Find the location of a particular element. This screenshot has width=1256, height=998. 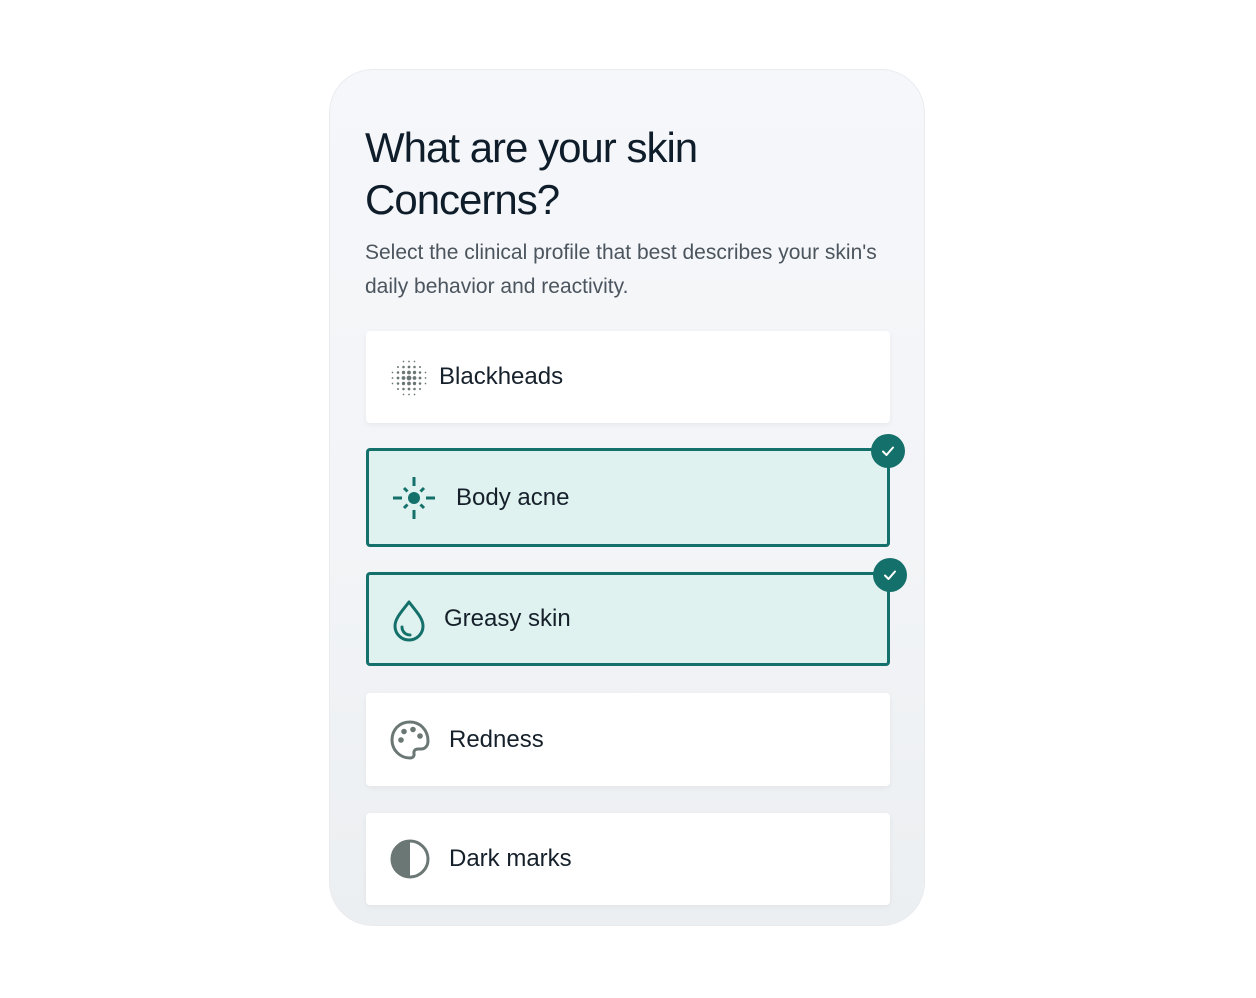

burst-icon is located at coordinates (414, 498).